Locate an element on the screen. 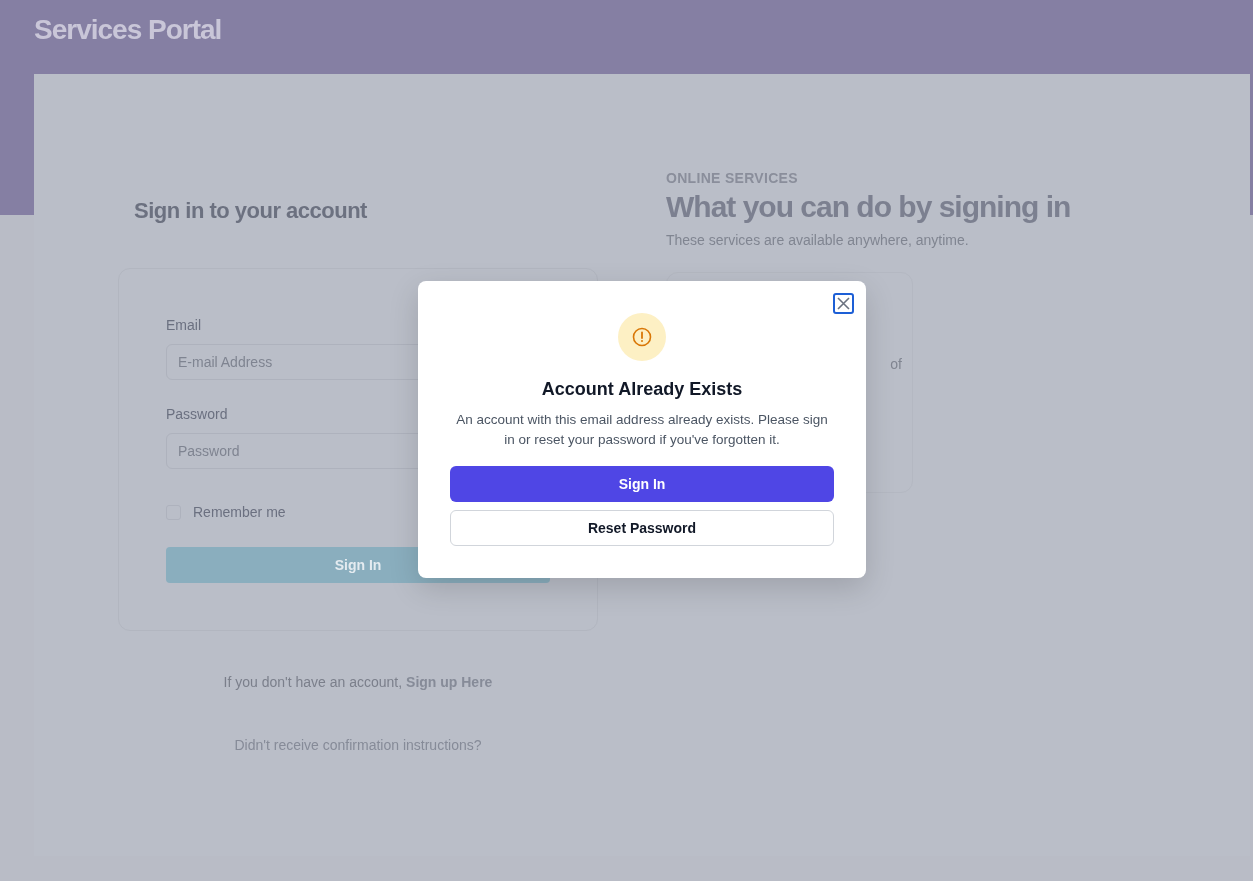  remember-label: Remember me is located at coordinates (239, 512).